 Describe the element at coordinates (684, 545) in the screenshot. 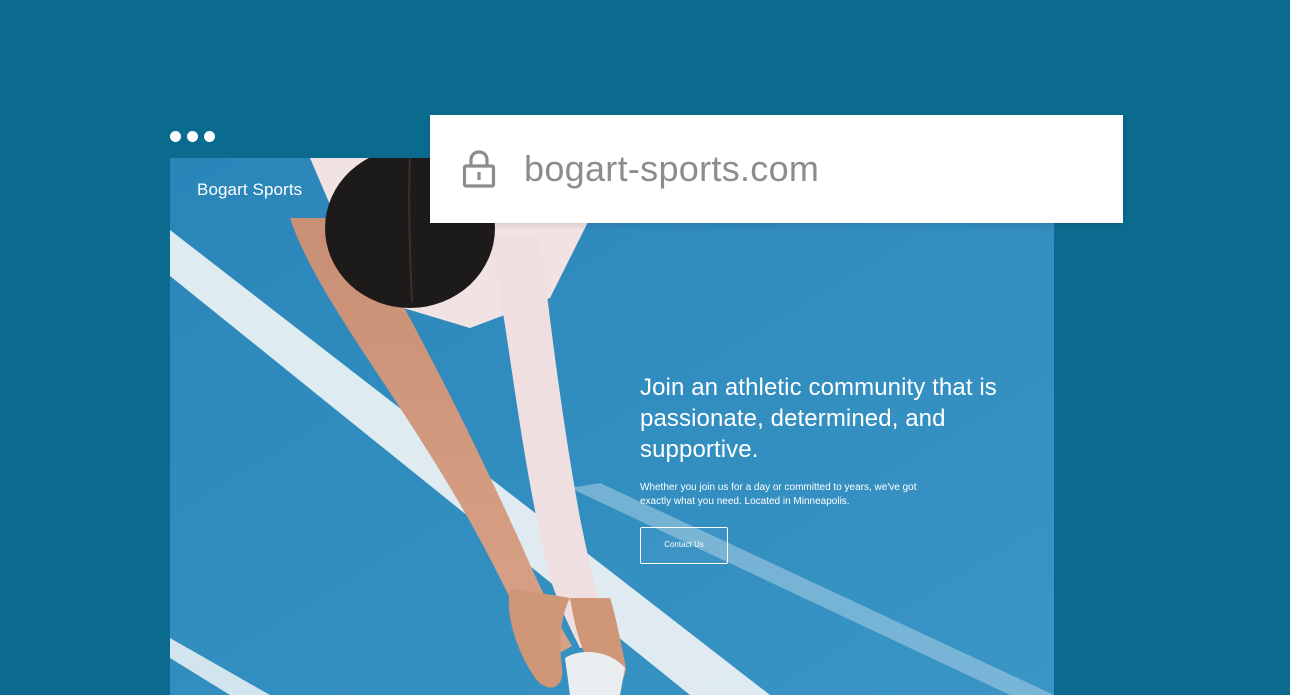

I see `contact-us-button: Contact Us` at that location.